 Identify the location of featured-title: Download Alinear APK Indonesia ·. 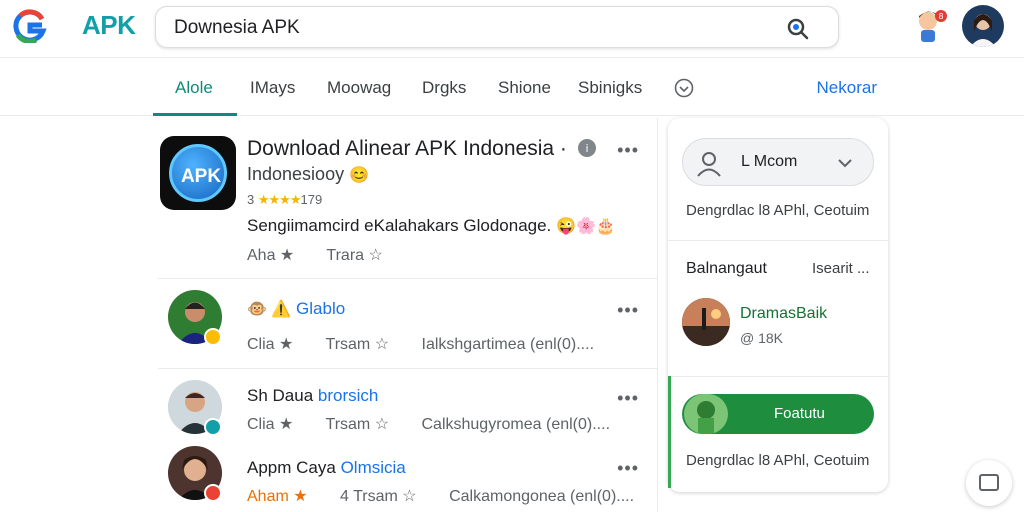
(407, 148).